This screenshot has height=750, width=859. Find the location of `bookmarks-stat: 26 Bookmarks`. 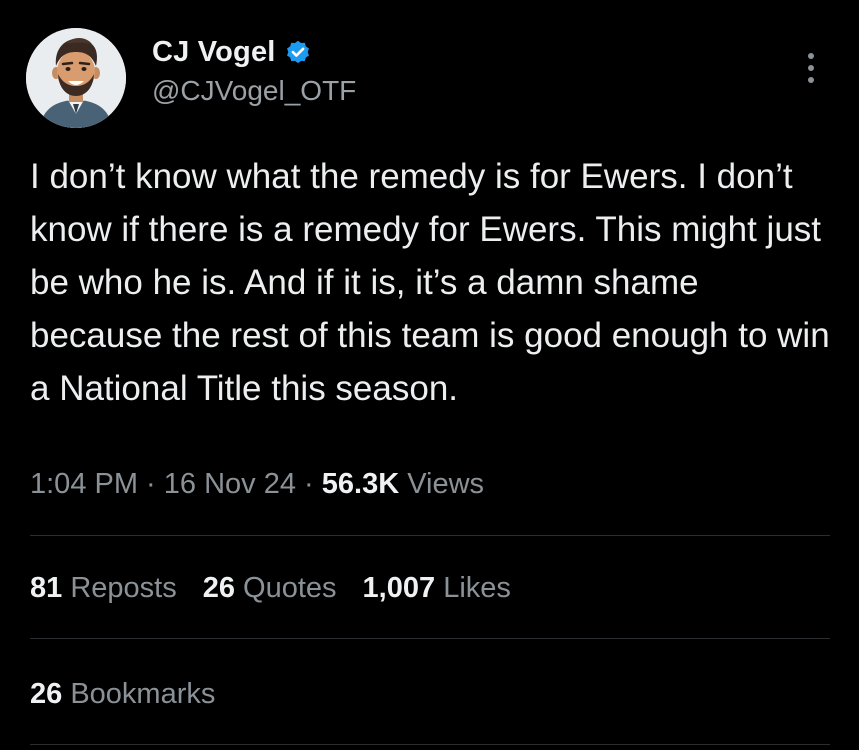

bookmarks-stat: 26 Bookmarks is located at coordinates (122, 694).